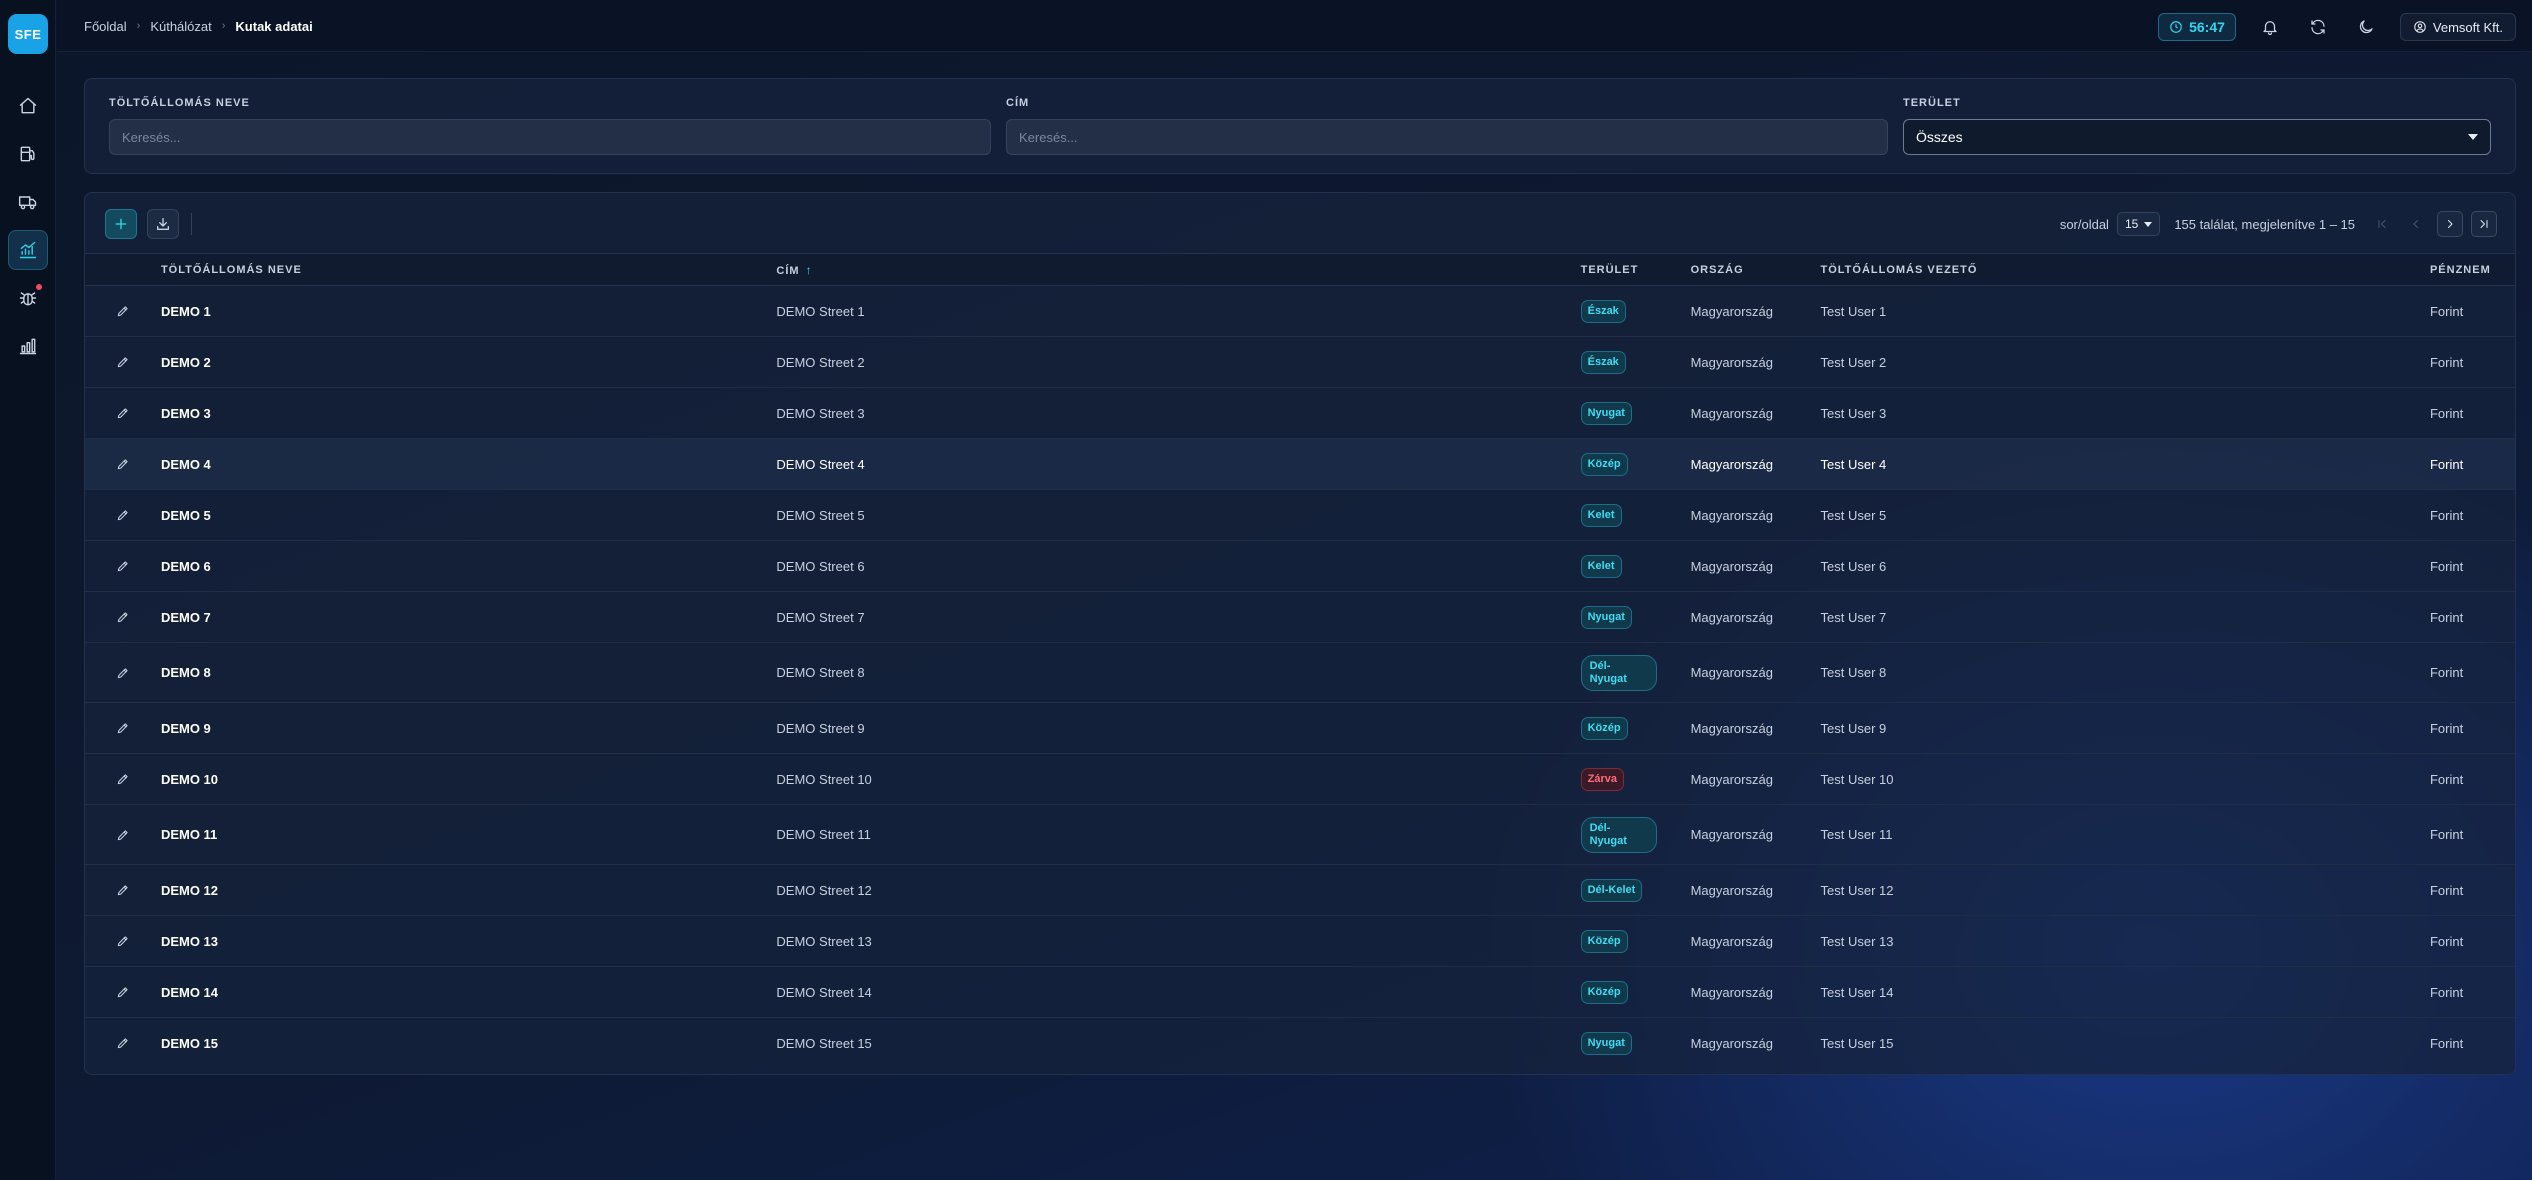 The width and height of the screenshot is (2532, 1180). What do you see at coordinates (1635, 311) in the screenshot?
I see `area-cell: Észak` at bounding box center [1635, 311].